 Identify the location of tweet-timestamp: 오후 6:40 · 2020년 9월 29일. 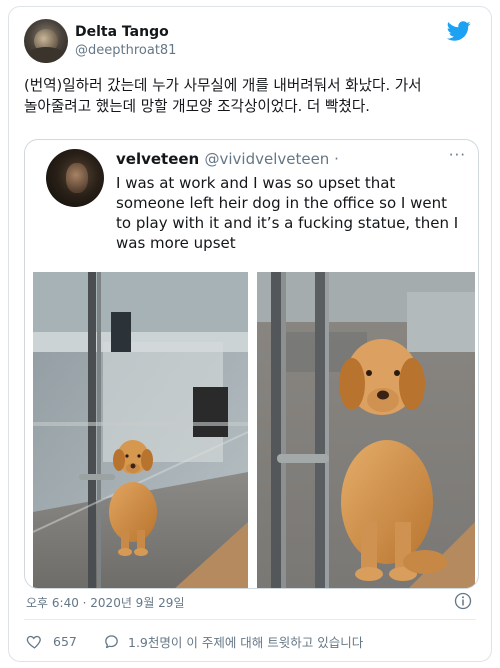
(105, 602).